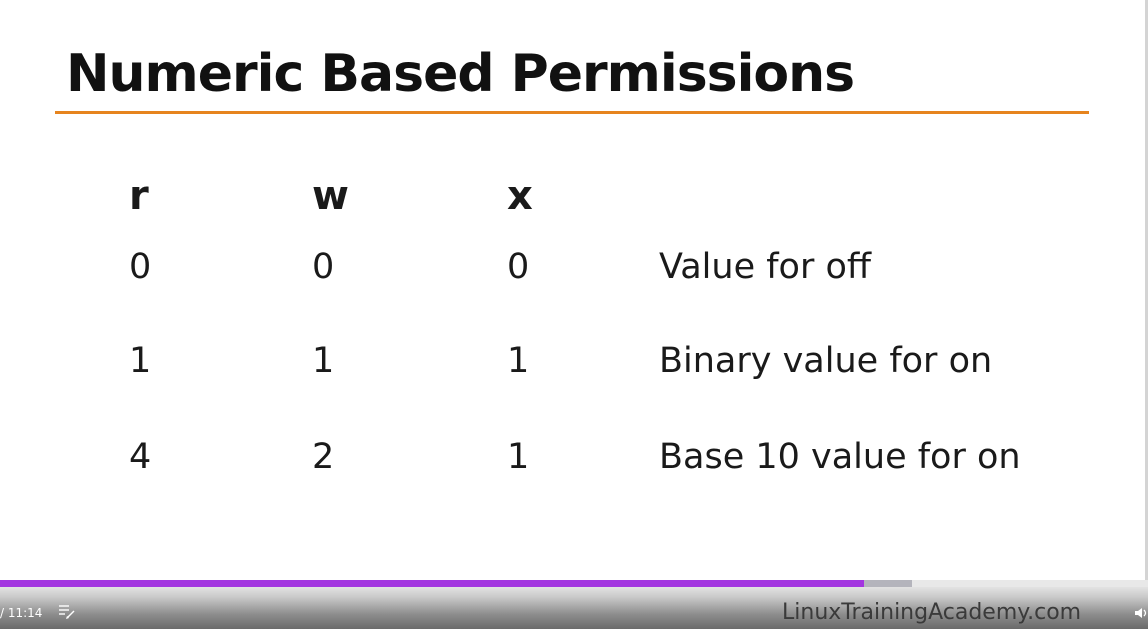 The image size is (1148, 629). Describe the element at coordinates (518, 267) in the screenshot. I see `row1-x-value: 0` at that location.